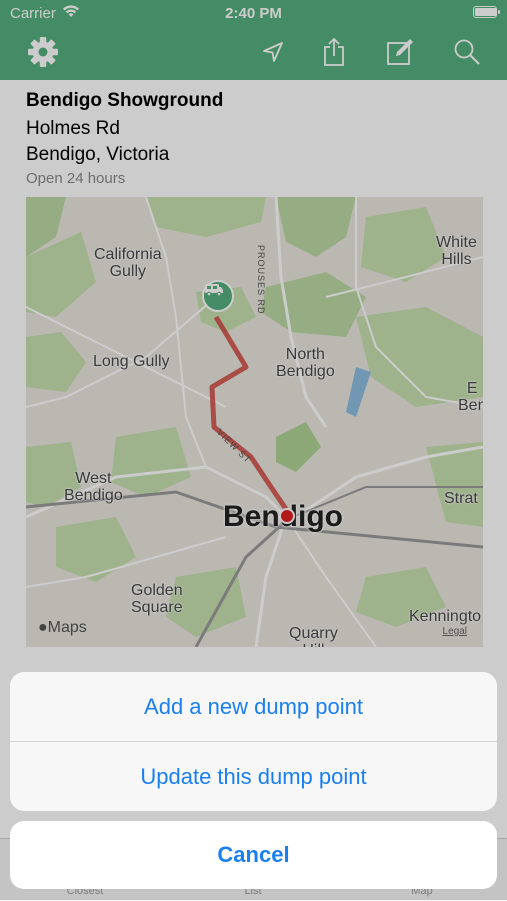  What do you see at coordinates (253, 855) in the screenshot?
I see `cancel-button: Cancel` at bounding box center [253, 855].